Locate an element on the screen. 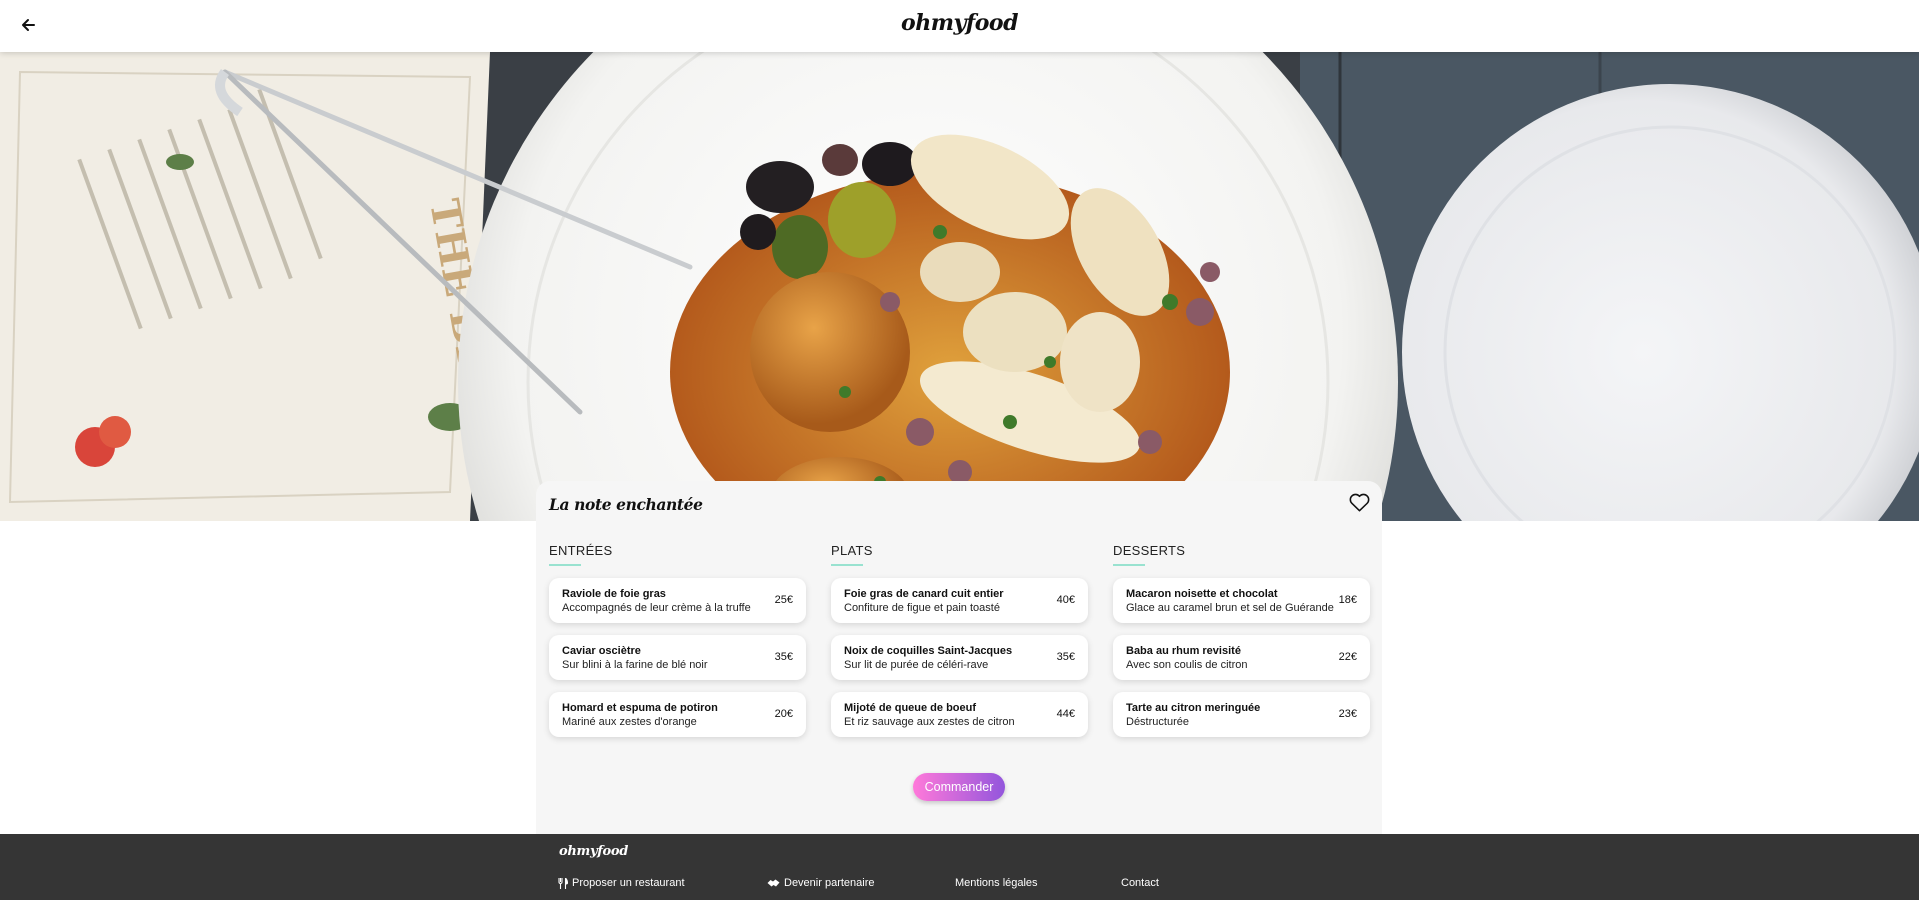 Image resolution: width=1919 pixels, height=900 pixels. restaurant-name: La note enchantée is located at coordinates (626, 504).